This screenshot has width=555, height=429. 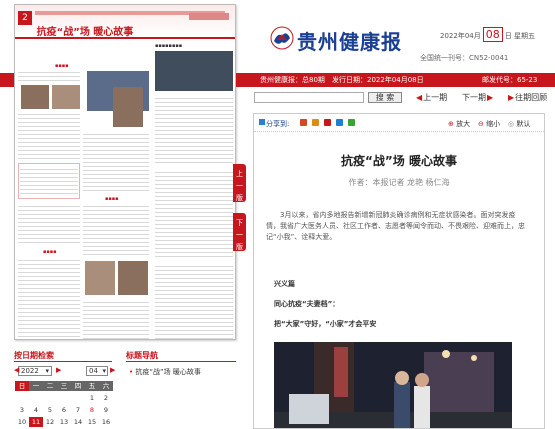 I want to click on next-page-label: 下一版, so click(x=239, y=235).